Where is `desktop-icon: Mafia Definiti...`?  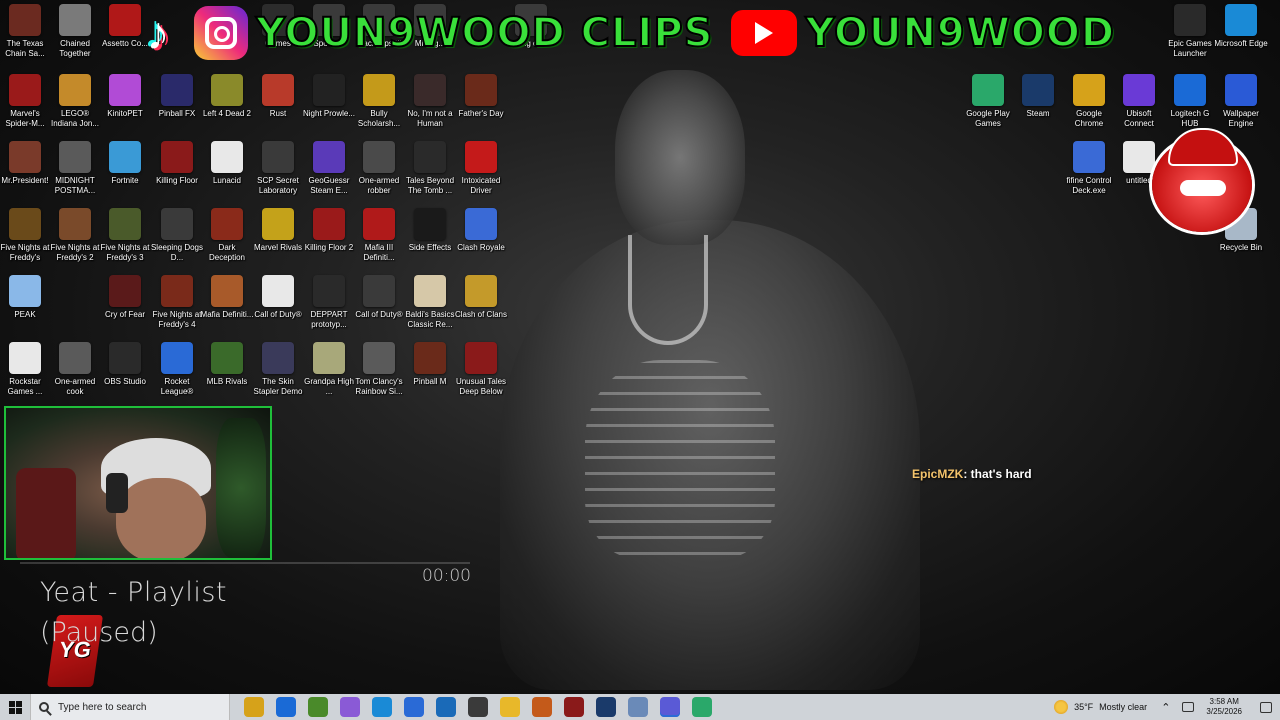 desktop-icon: Mafia Definiti... is located at coordinates (227, 297).